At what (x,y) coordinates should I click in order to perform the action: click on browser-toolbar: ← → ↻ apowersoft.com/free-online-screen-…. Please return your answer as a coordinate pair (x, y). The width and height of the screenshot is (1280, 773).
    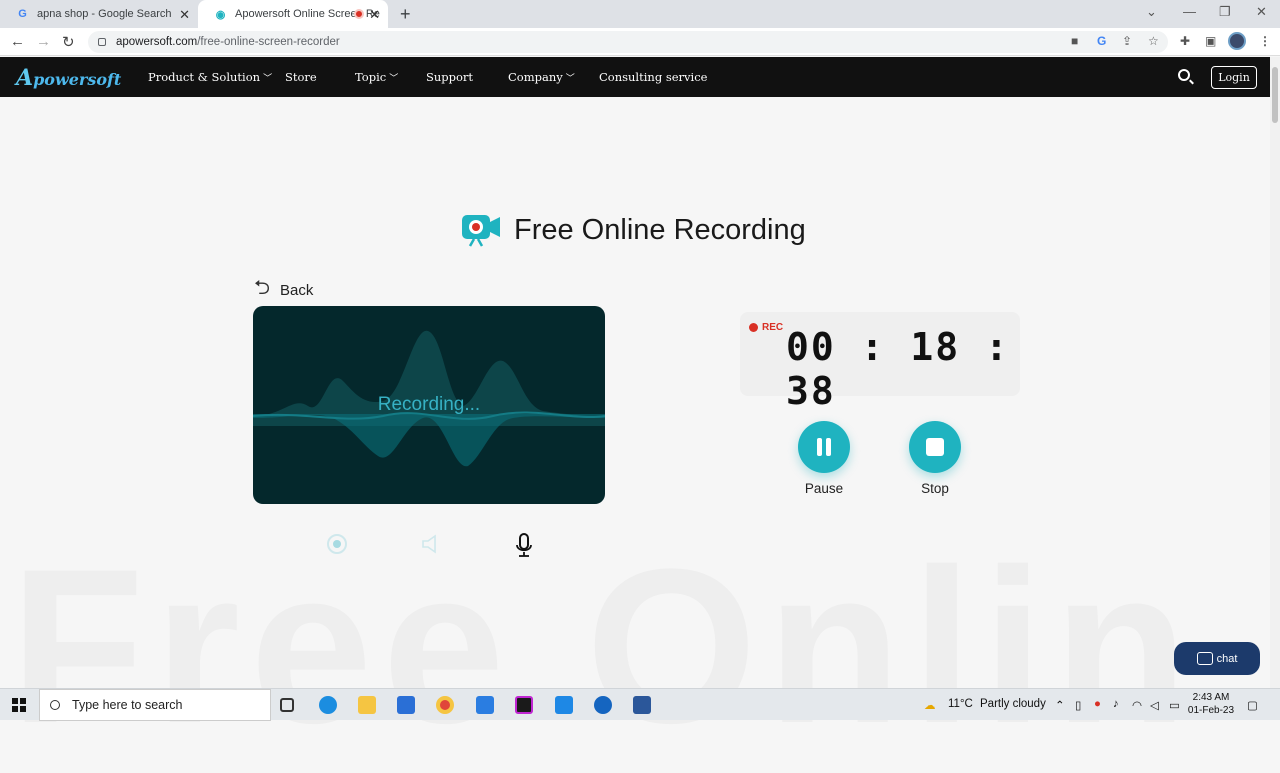
    Looking at the image, I should click on (640, 42).